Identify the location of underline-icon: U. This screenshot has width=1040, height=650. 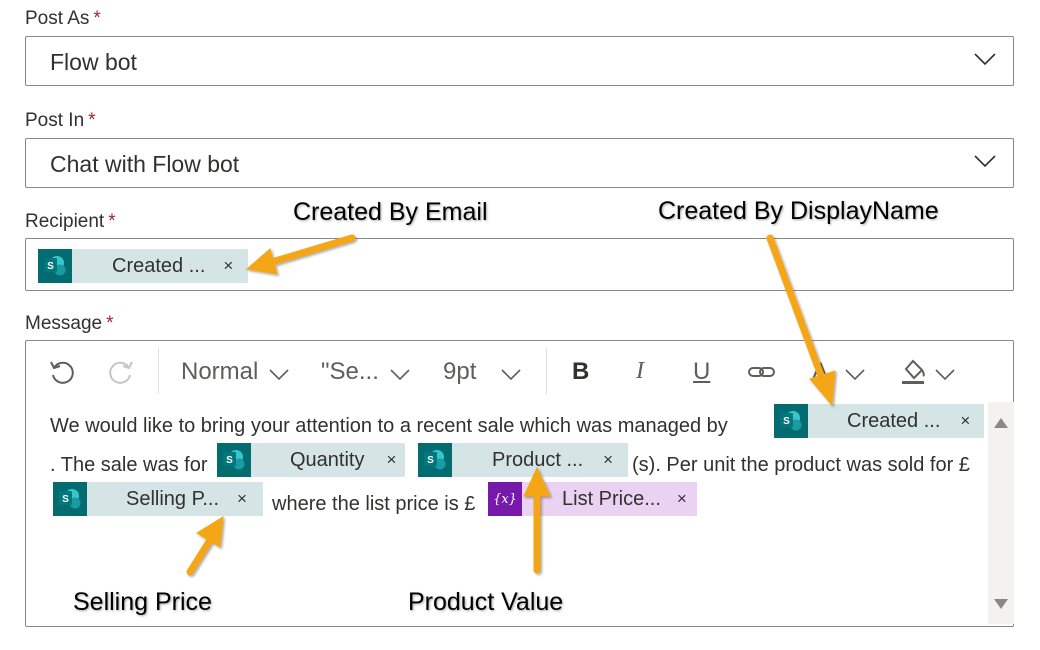
(702, 371).